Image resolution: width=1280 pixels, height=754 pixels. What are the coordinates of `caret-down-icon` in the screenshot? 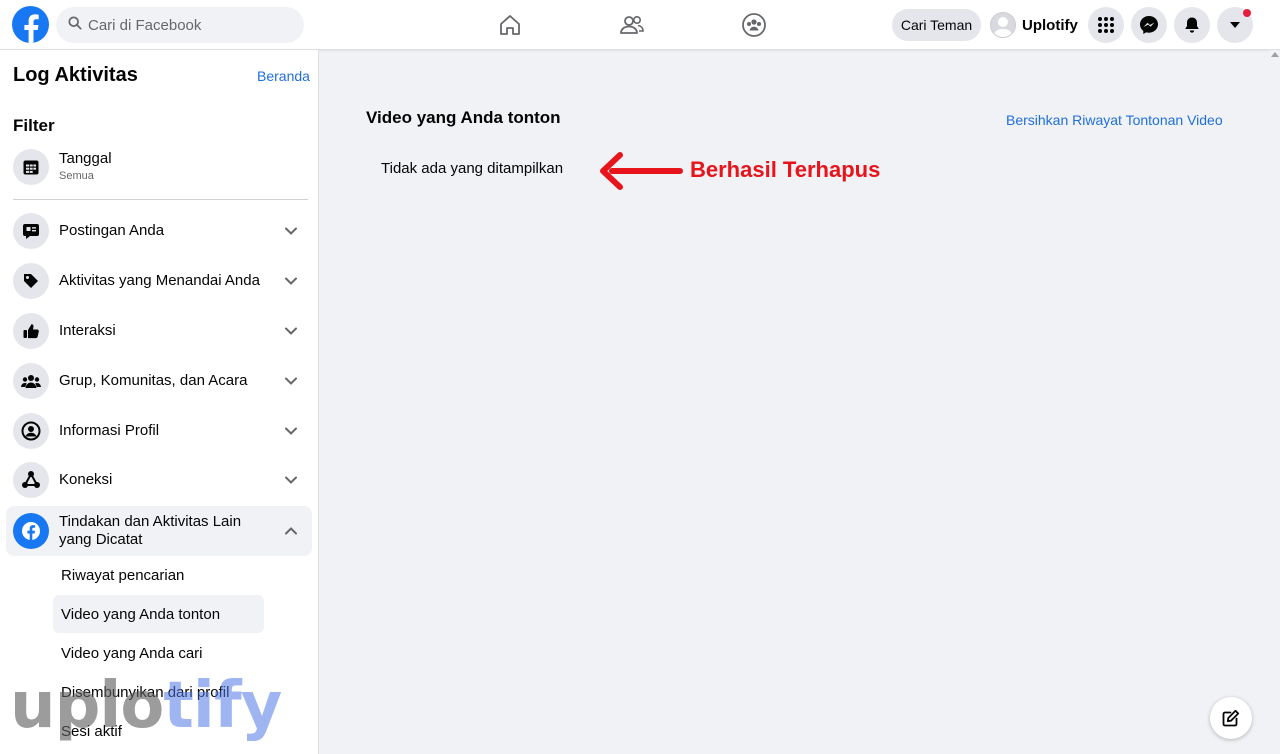 It's located at (1235, 25).